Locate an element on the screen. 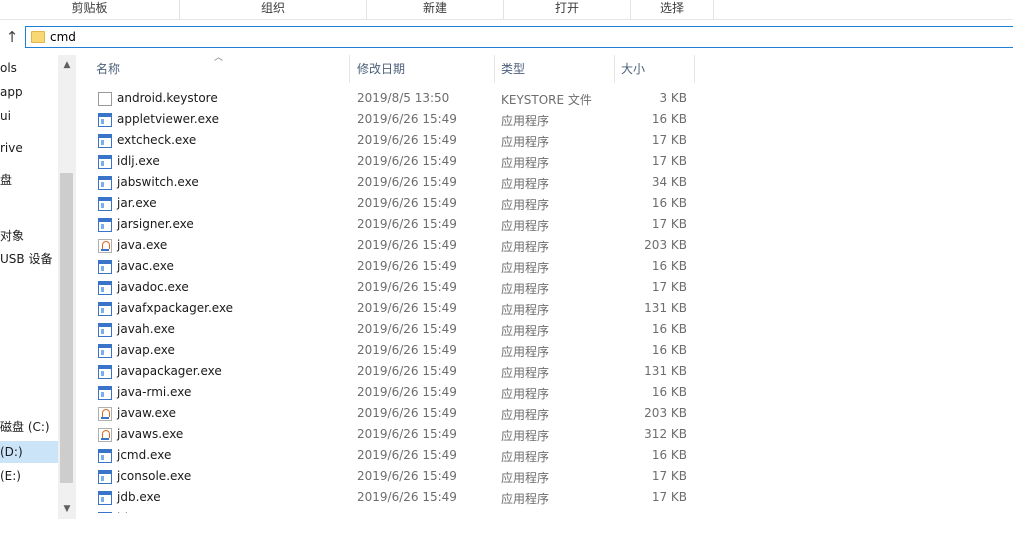 This screenshot has width=1013, height=541. file-row: idlj.exe 2019/6/26 15:49 应用程序 17 KB is located at coordinates (400, 162).